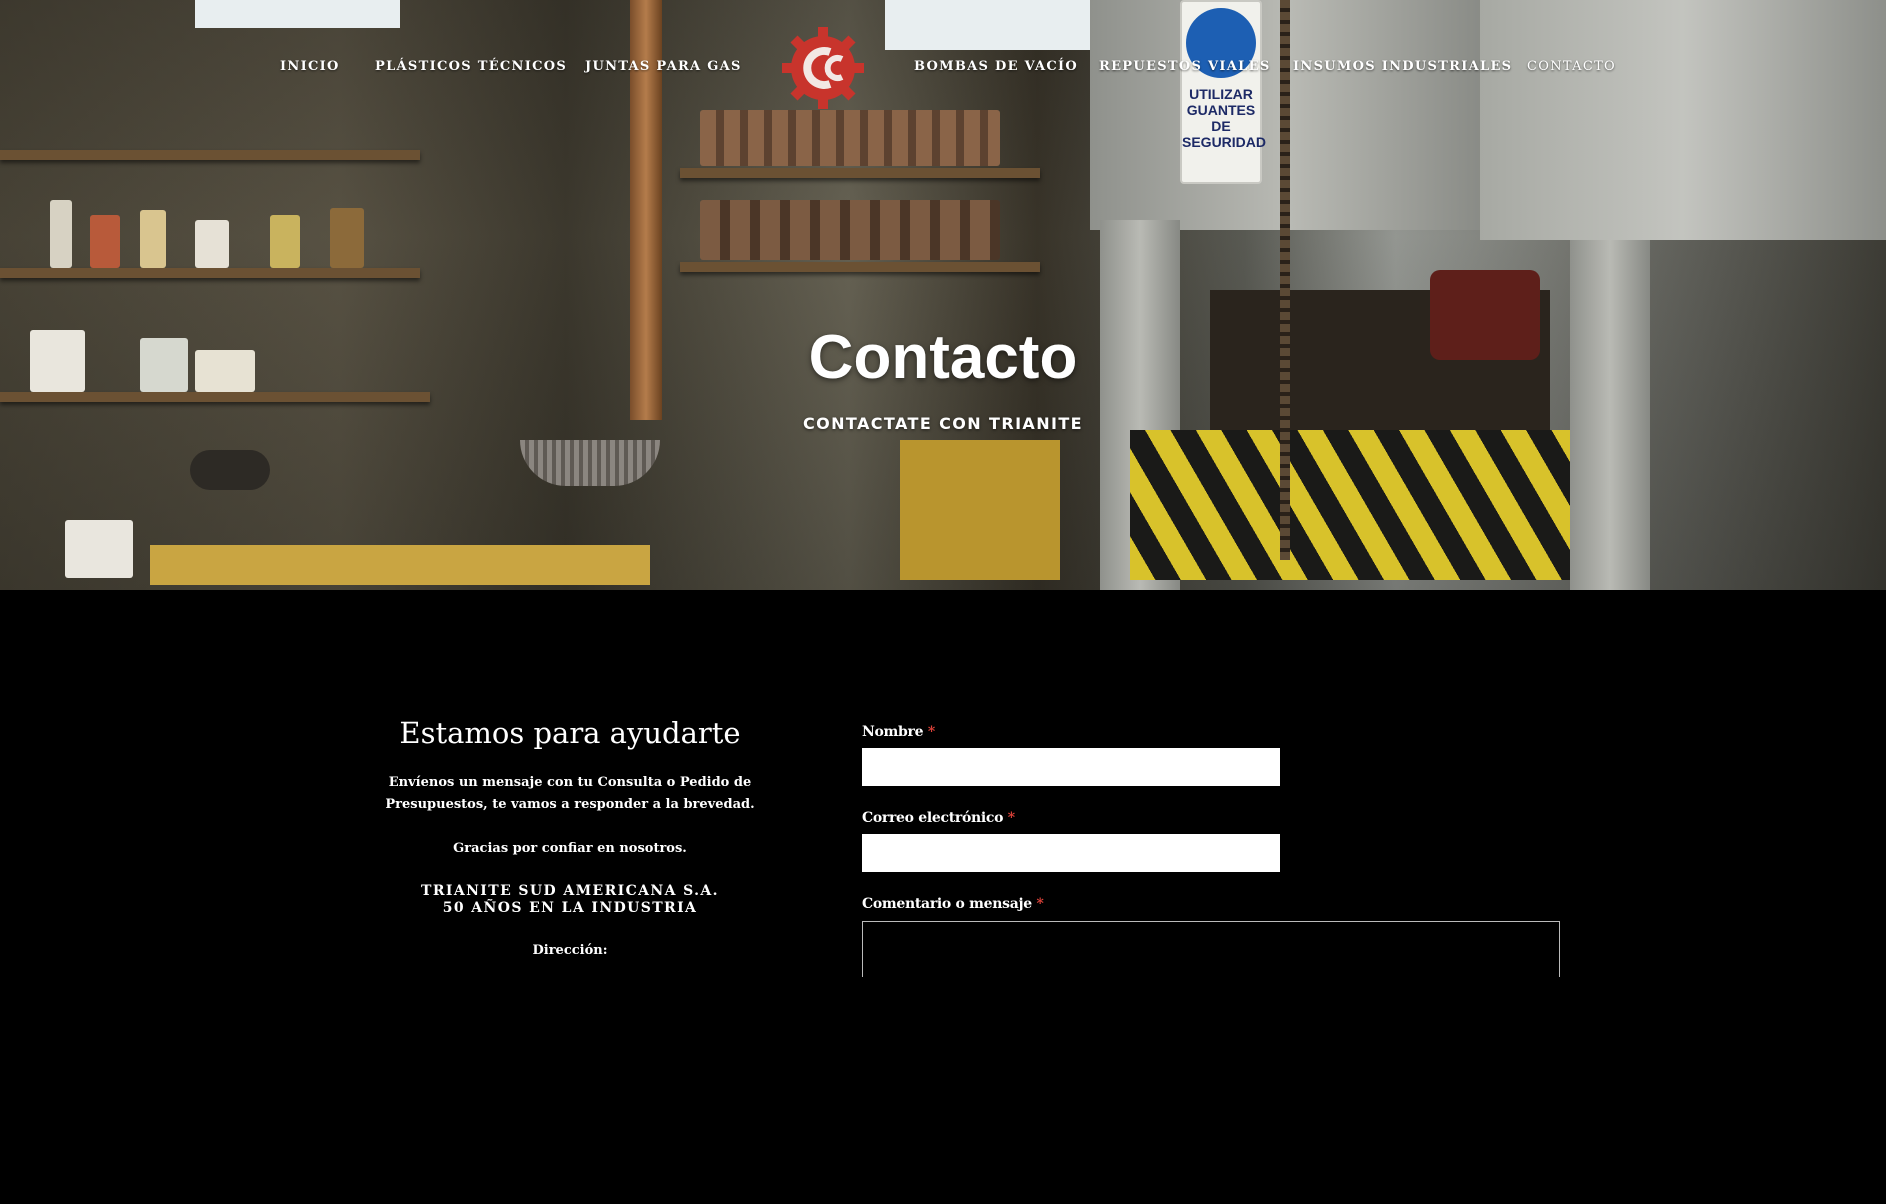 Image resolution: width=1886 pixels, height=1204 pixels. I want to click on nav-item-plasticos-tecnicos: PLÁSTICOS TÉCNICOS, so click(471, 66).